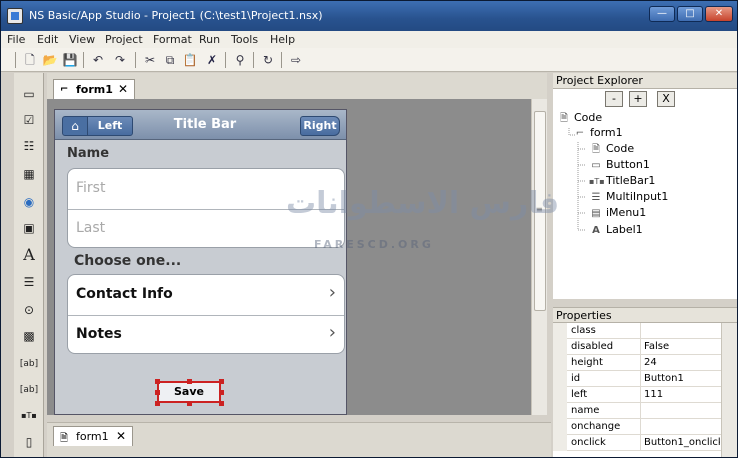  What do you see at coordinates (637, 363) in the screenshot?
I see `property-row-height: height 24` at bounding box center [637, 363].